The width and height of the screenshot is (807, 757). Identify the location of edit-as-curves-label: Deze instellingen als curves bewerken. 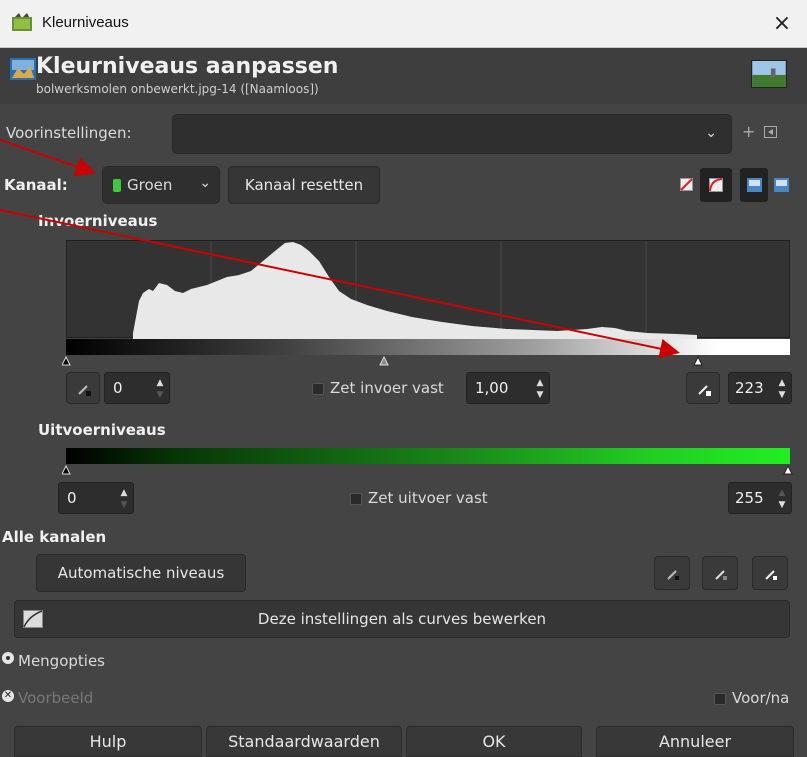
(402, 619).